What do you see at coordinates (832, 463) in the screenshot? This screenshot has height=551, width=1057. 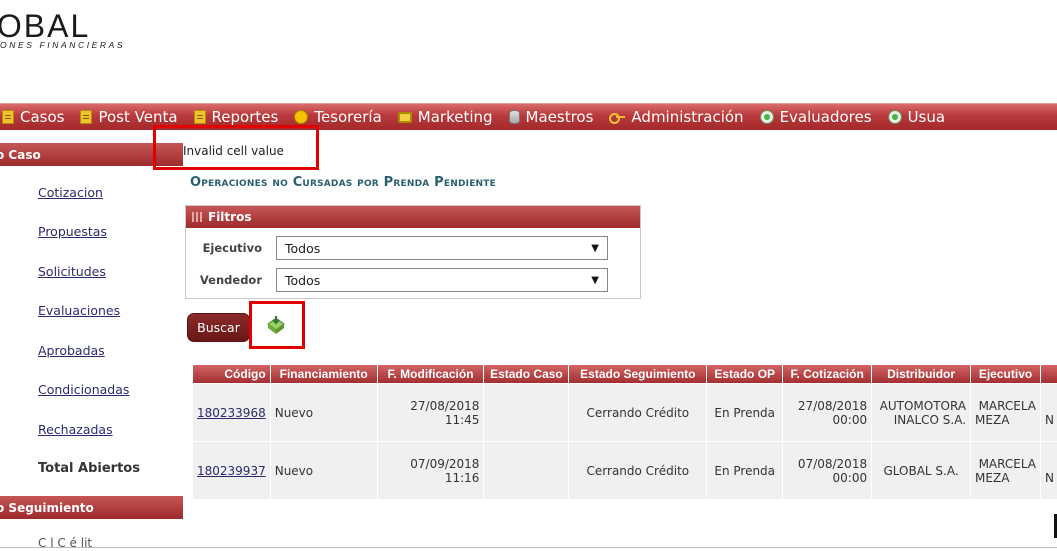 I see `f-cotizacion-date: 07/08/2018` at bounding box center [832, 463].